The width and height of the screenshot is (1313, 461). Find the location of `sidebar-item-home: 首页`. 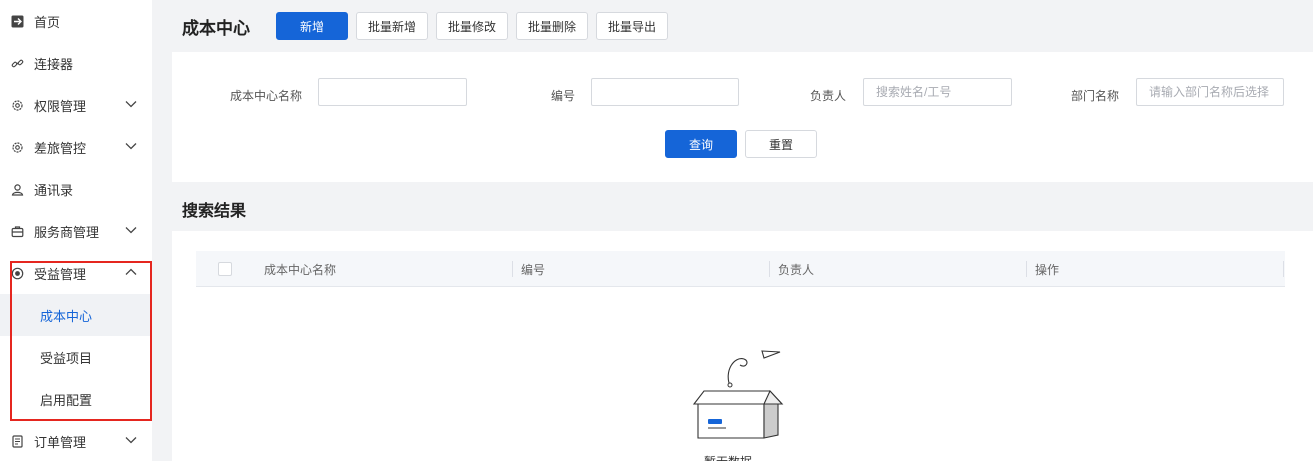

sidebar-item-home: 首页 is located at coordinates (76, 21).